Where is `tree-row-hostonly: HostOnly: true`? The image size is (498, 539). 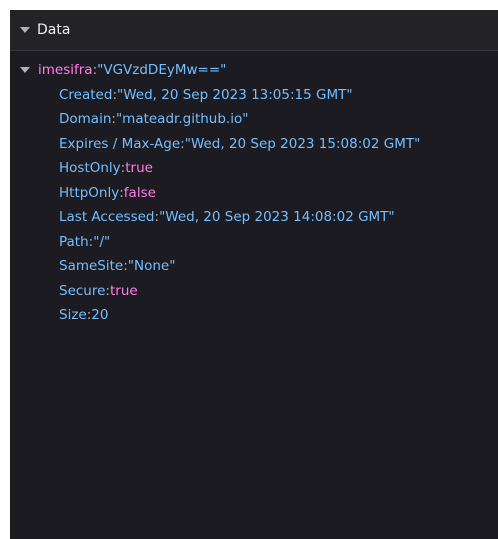
tree-row-hostonly: HostOnly: true is located at coordinates (254, 168).